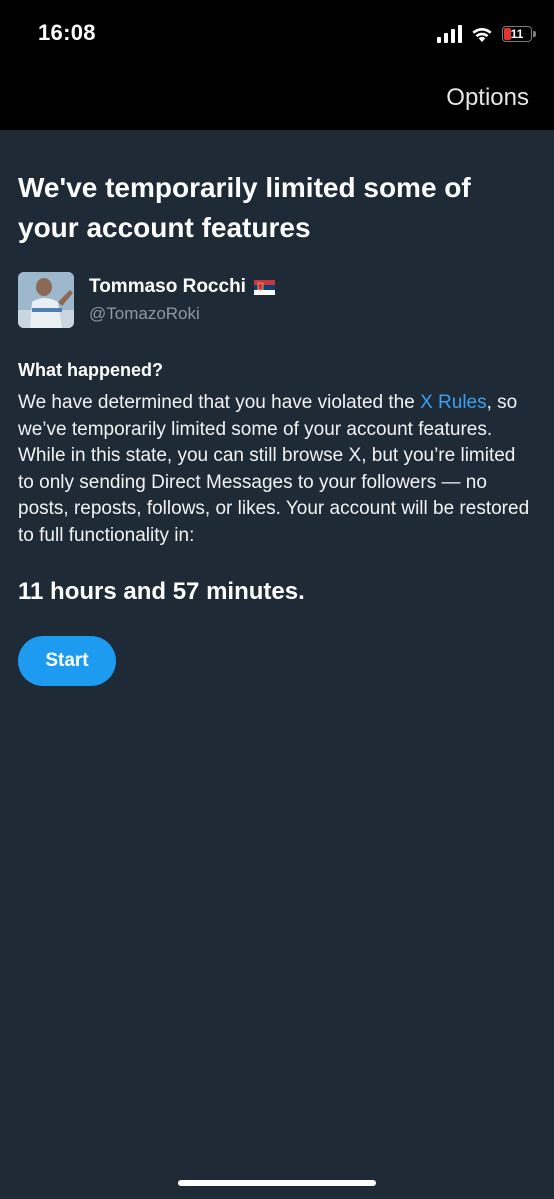 This screenshot has height=1199, width=554. Describe the element at coordinates (67, 32) in the screenshot. I see `status-time: 16:08` at that location.